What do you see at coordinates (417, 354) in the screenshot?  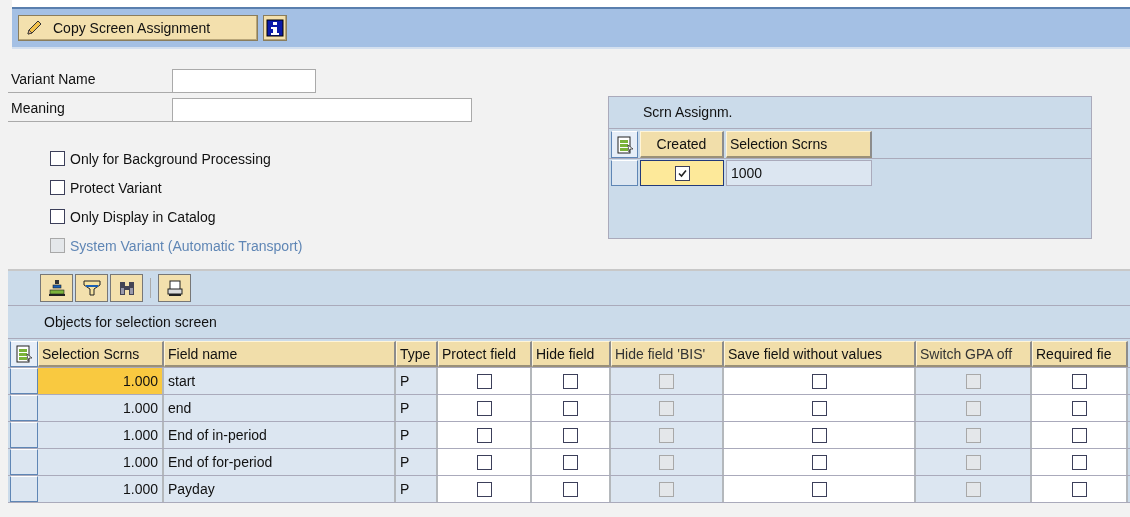 I see `column-header: Type` at bounding box center [417, 354].